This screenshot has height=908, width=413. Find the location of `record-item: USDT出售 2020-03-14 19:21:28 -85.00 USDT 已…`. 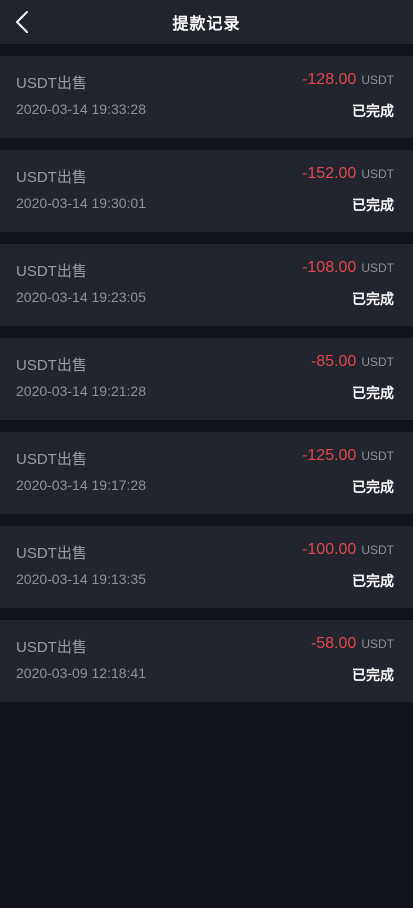

record-item: USDT出售 2020-03-14 19:21:28 -85.00 USDT 已… is located at coordinates (206, 379).